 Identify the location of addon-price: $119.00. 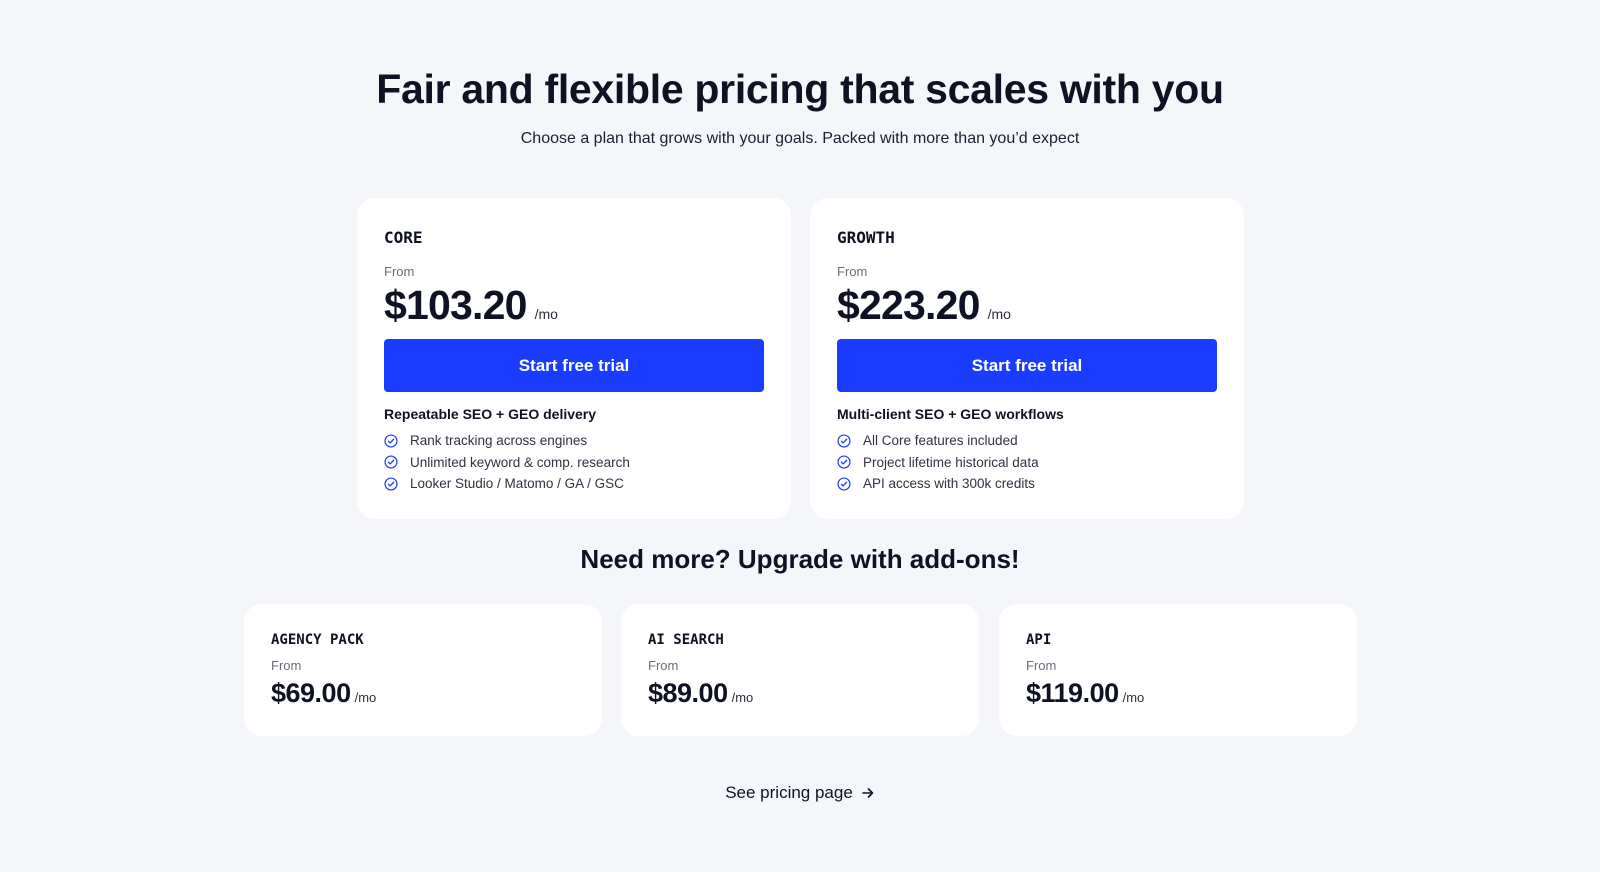
(1072, 693).